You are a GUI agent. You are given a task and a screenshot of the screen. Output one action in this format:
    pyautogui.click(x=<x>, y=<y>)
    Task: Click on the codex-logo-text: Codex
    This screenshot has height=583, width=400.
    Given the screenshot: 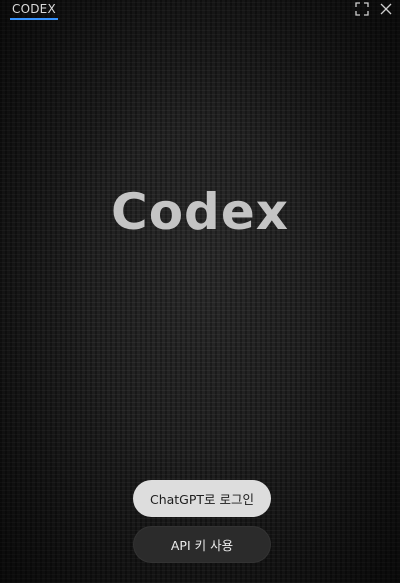 What is the action you would take?
    pyautogui.click(x=200, y=212)
    